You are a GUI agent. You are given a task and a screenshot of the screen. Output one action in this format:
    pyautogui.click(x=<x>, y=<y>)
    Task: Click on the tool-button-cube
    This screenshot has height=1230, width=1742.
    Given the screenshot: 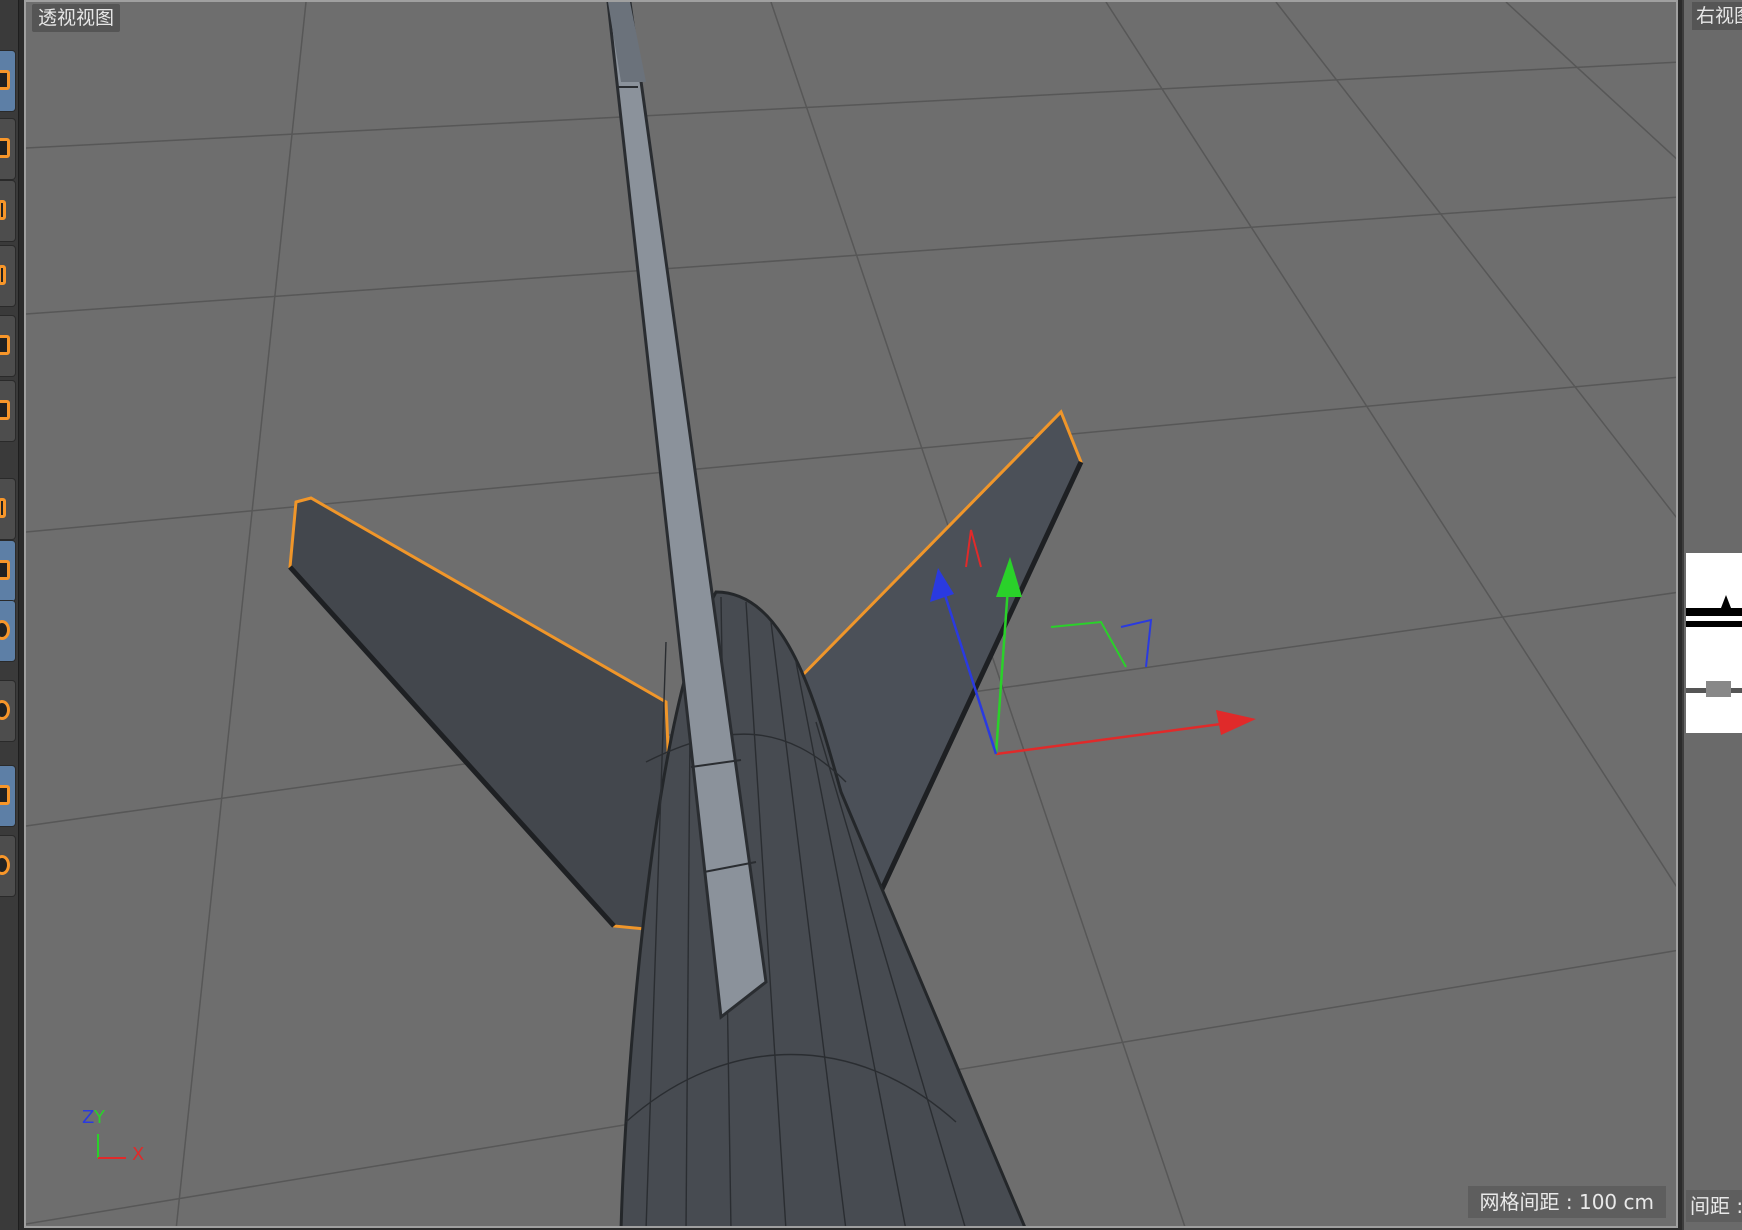 What is the action you would take?
    pyautogui.click(x=8, y=81)
    